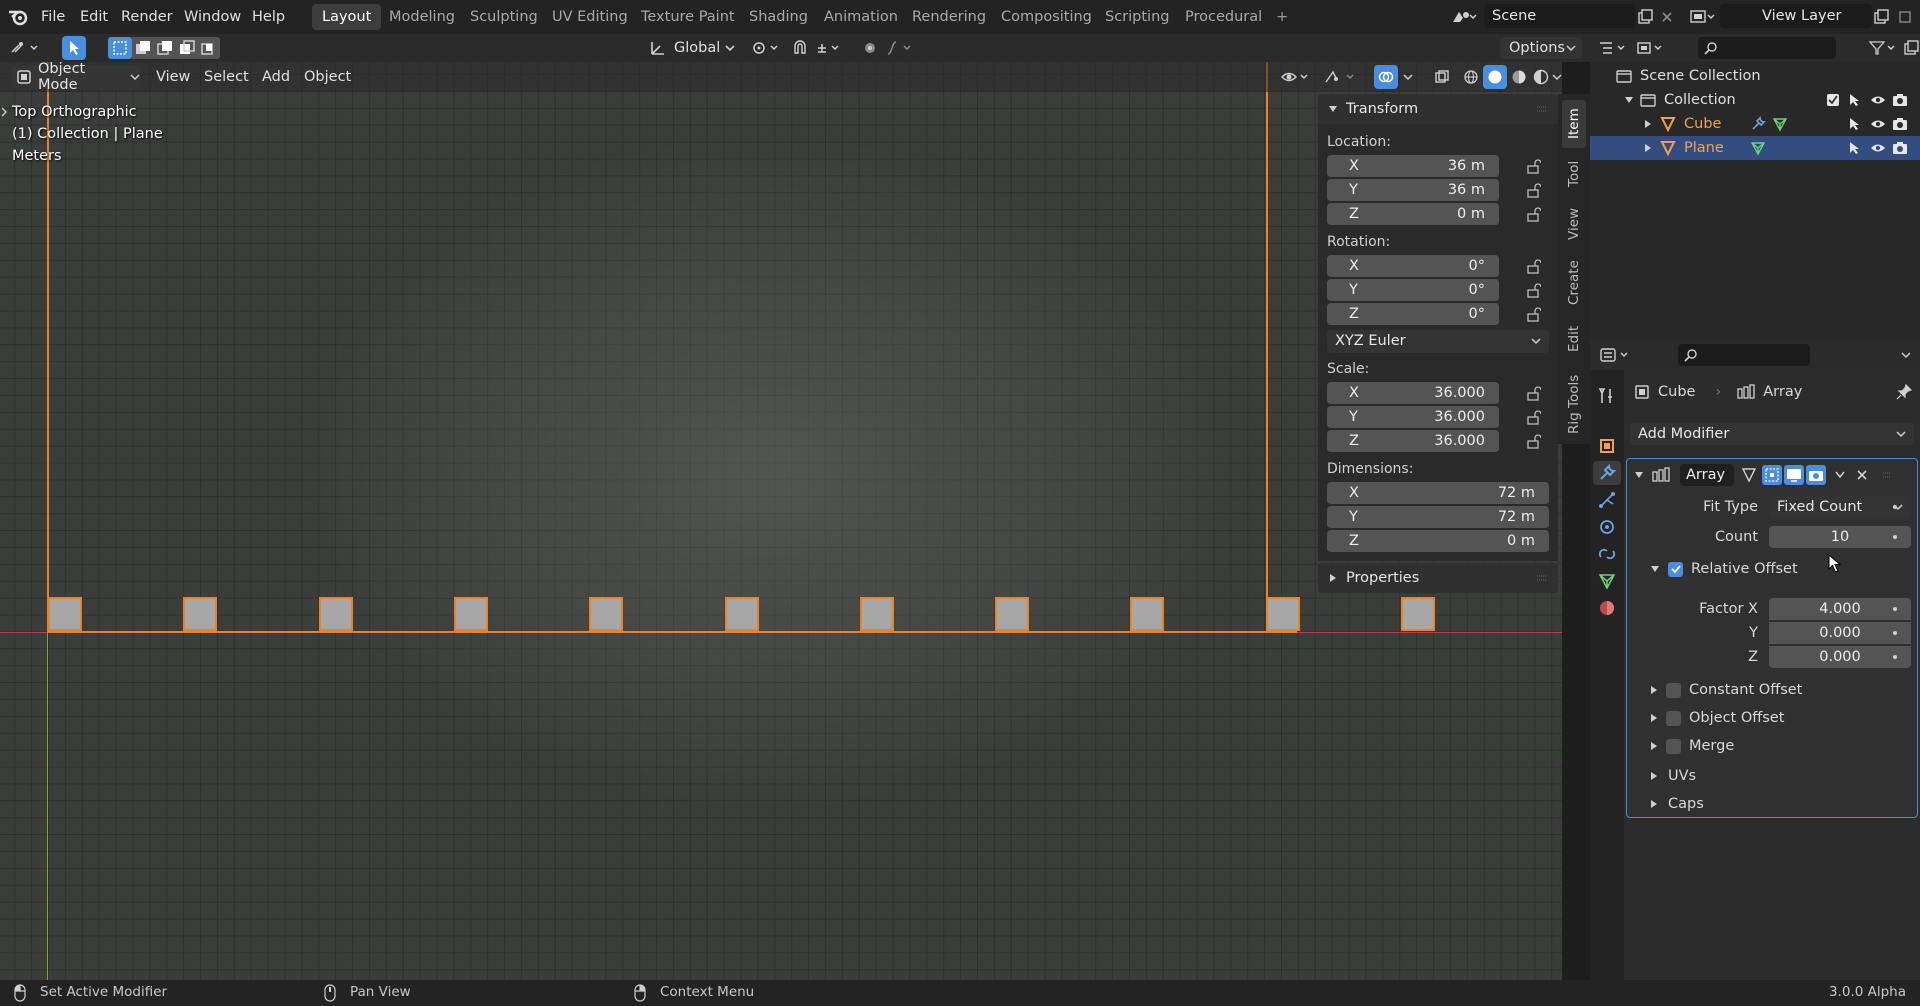 The width and height of the screenshot is (1920, 1006). Describe the element at coordinates (276, 77) in the screenshot. I see `viewport-menu-add: Add` at that location.